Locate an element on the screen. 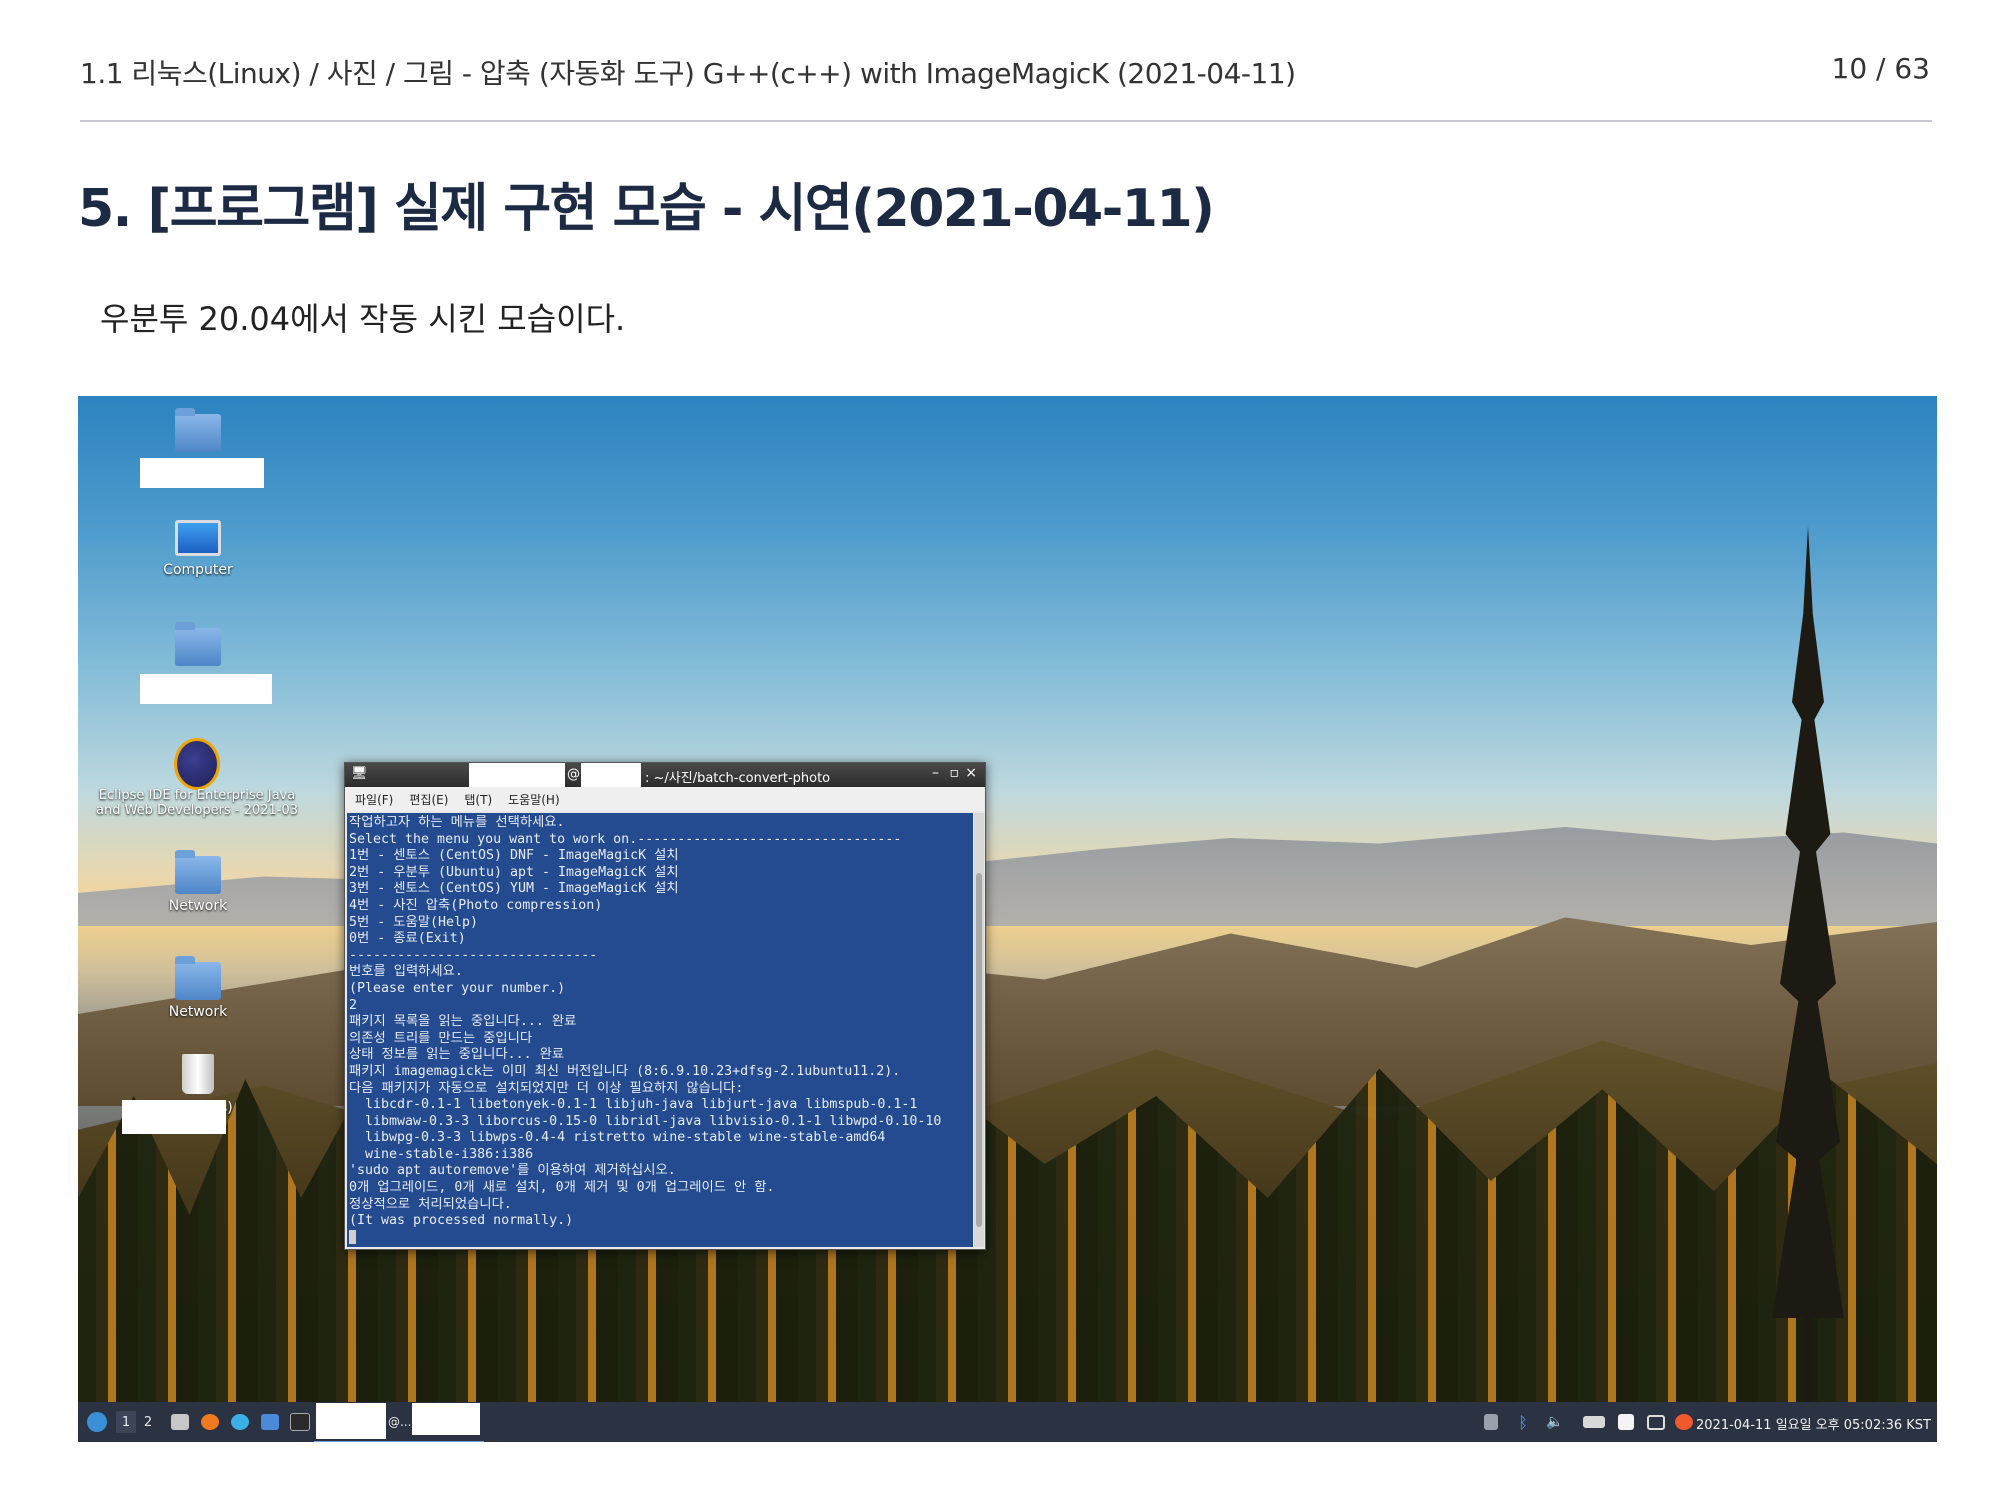 Image resolution: width=2000 pixels, height=1500 pixels. computer-icon is located at coordinates (198, 538).